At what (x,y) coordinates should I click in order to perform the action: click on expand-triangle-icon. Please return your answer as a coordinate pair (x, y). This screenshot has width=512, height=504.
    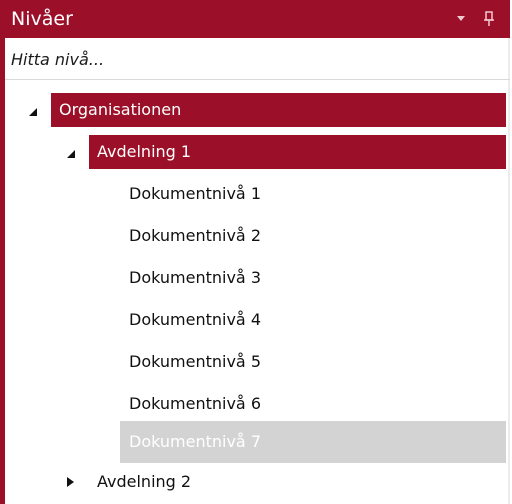
    Looking at the image, I should click on (70, 482).